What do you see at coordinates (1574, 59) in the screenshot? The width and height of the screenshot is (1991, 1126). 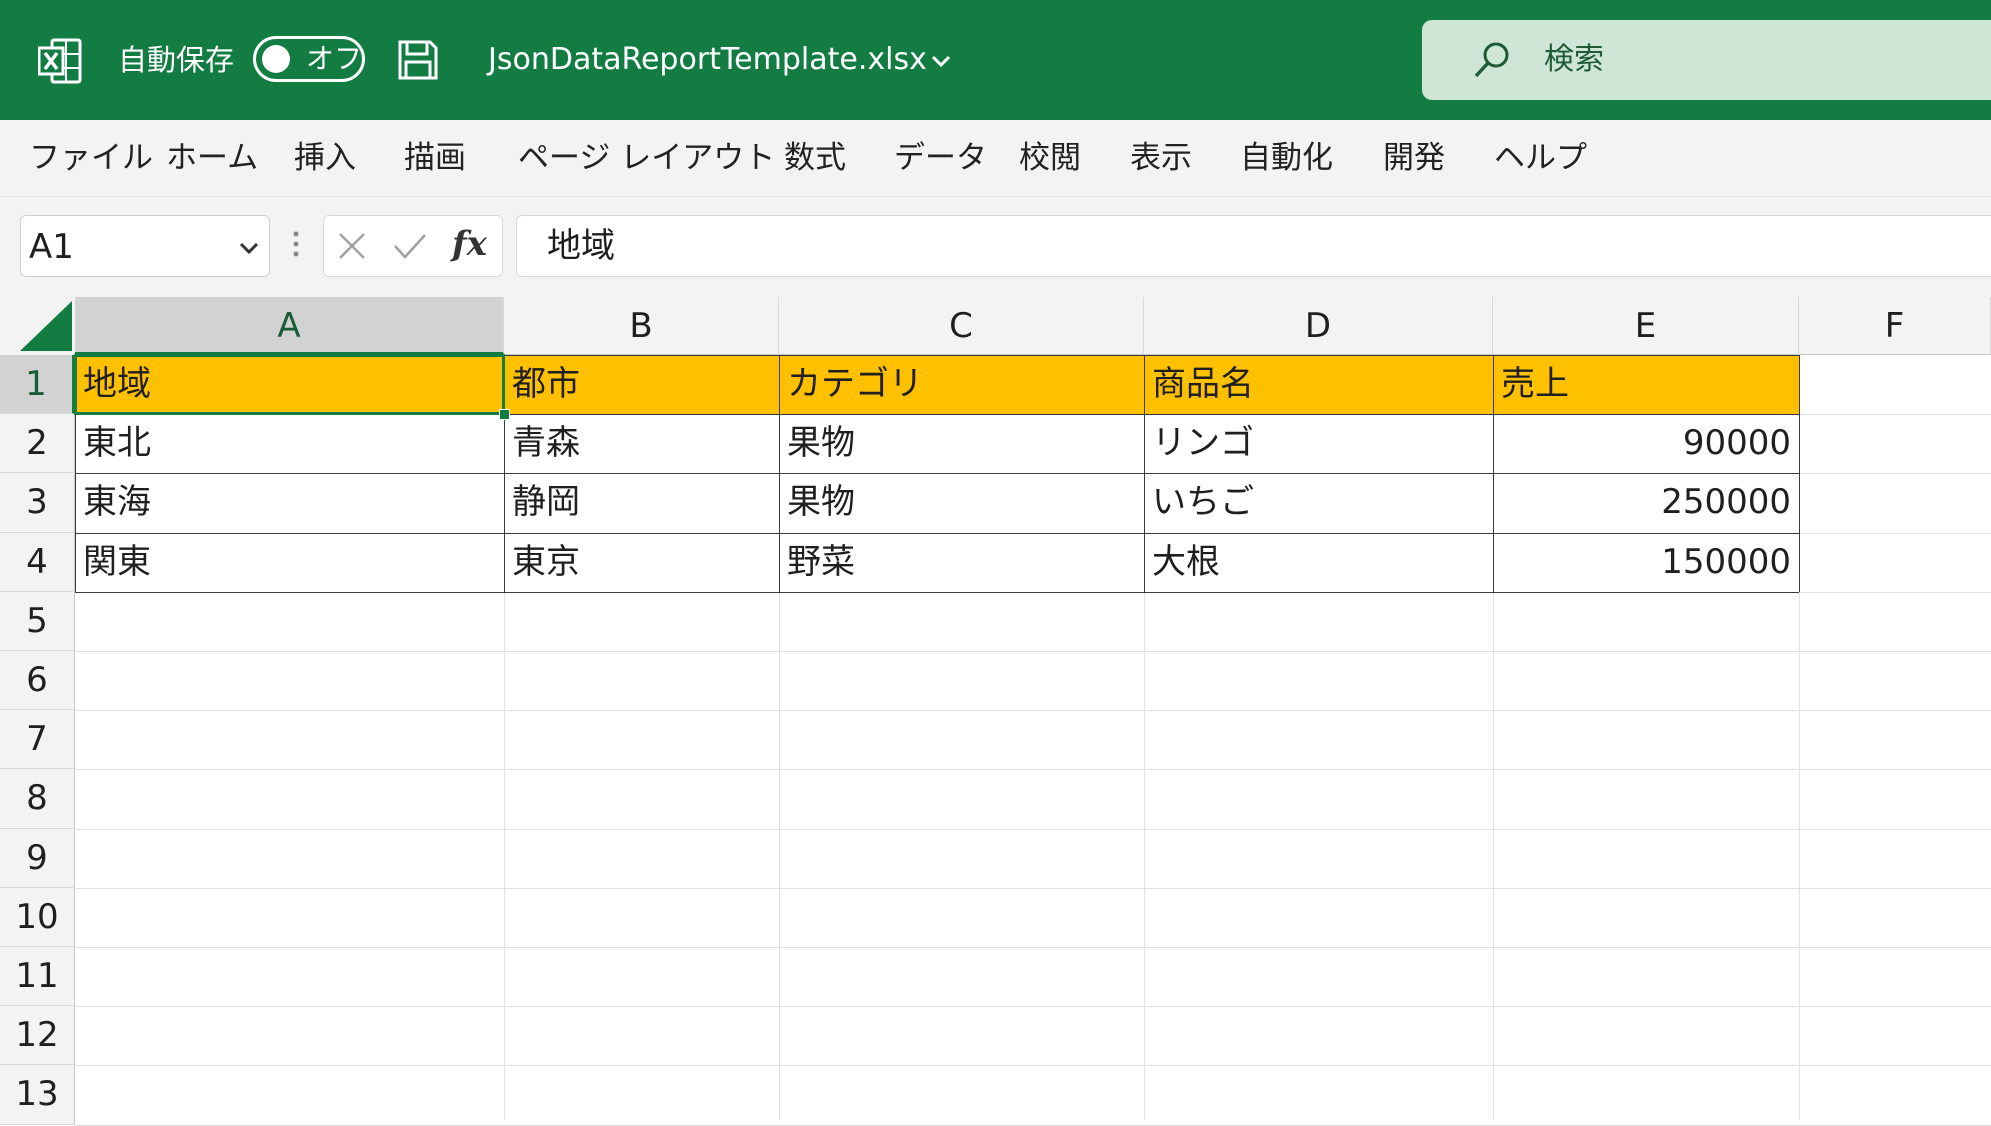 I see `search-placeholder: 検索` at bounding box center [1574, 59].